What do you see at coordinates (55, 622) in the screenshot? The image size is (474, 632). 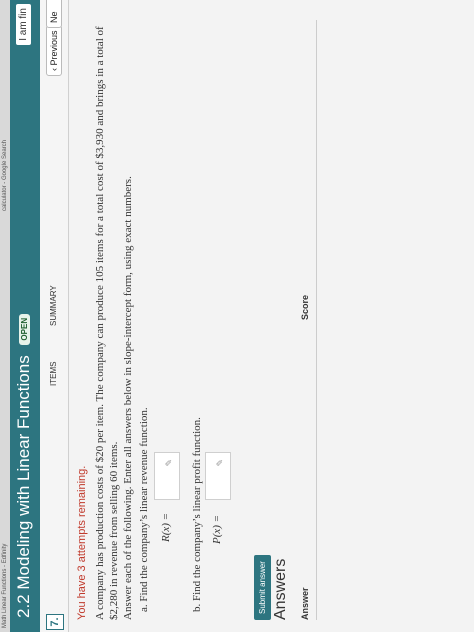 I see `question-number: 7.` at bounding box center [55, 622].